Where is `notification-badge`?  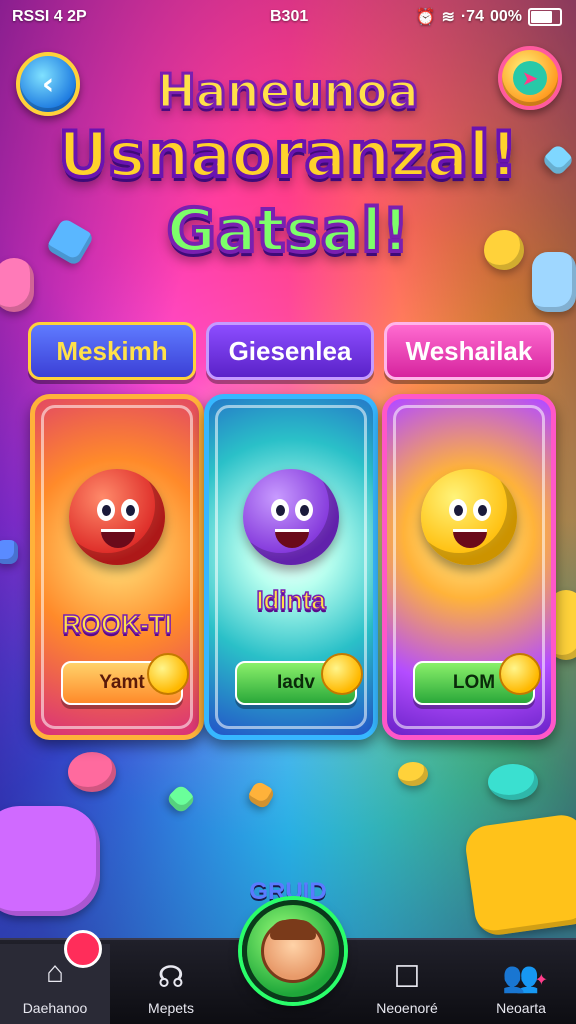 notification-badge is located at coordinates (83, 949).